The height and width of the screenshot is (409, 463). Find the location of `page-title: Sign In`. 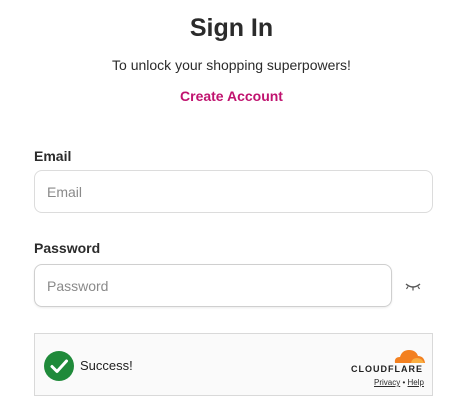

page-title: Sign In is located at coordinates (231, 28).